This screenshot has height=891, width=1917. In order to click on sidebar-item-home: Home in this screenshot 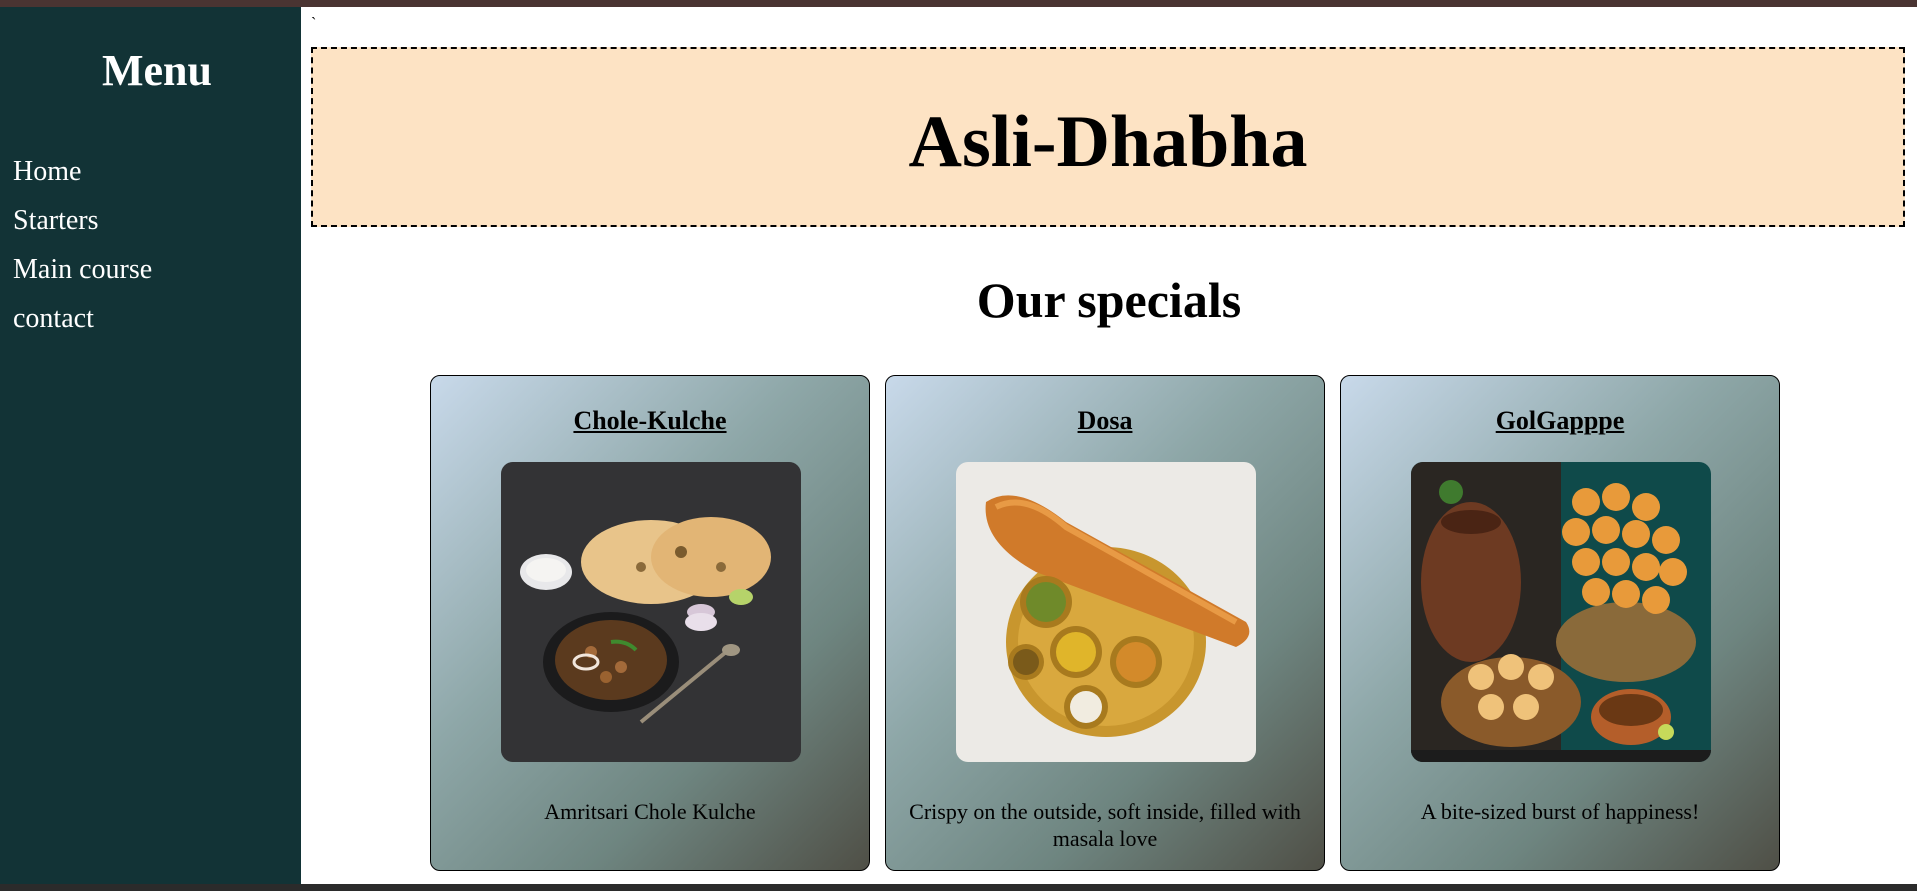, I will do `click(82, 171)`.